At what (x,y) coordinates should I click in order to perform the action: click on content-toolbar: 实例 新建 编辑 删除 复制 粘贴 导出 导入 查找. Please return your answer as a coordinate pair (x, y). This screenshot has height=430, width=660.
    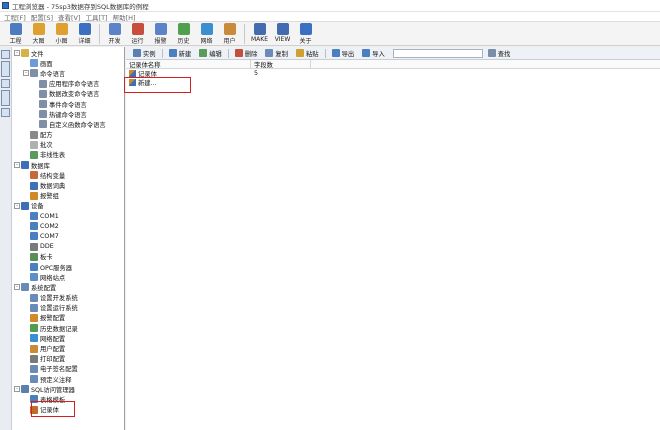
    Looking at the image, I should click on (393, 53).